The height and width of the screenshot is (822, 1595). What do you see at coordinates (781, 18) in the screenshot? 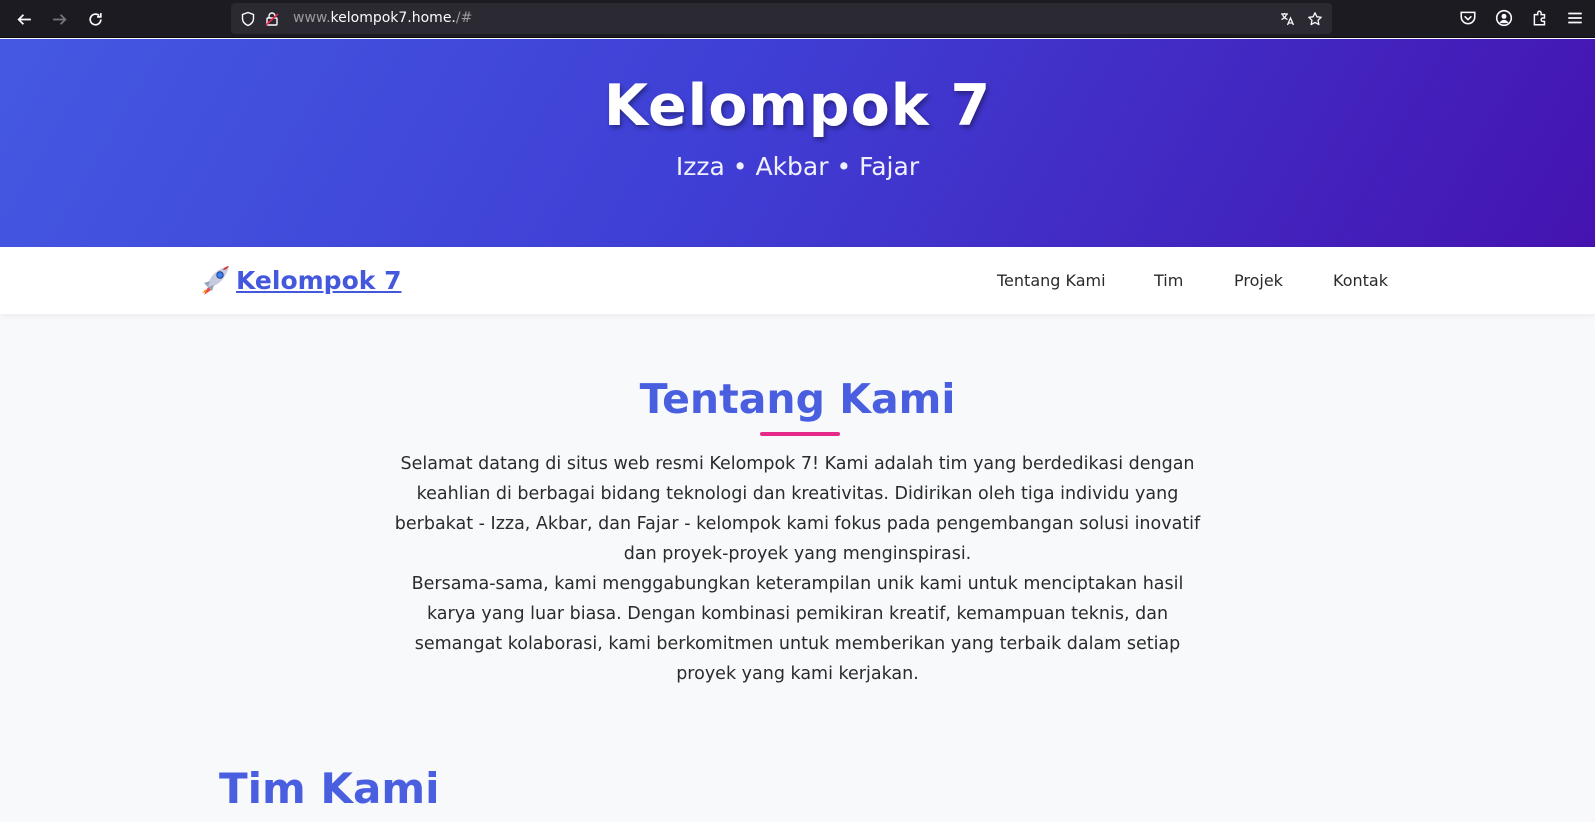
I see `address-bar: www.kelompok7.home./#` at bounding box center [781, 18].